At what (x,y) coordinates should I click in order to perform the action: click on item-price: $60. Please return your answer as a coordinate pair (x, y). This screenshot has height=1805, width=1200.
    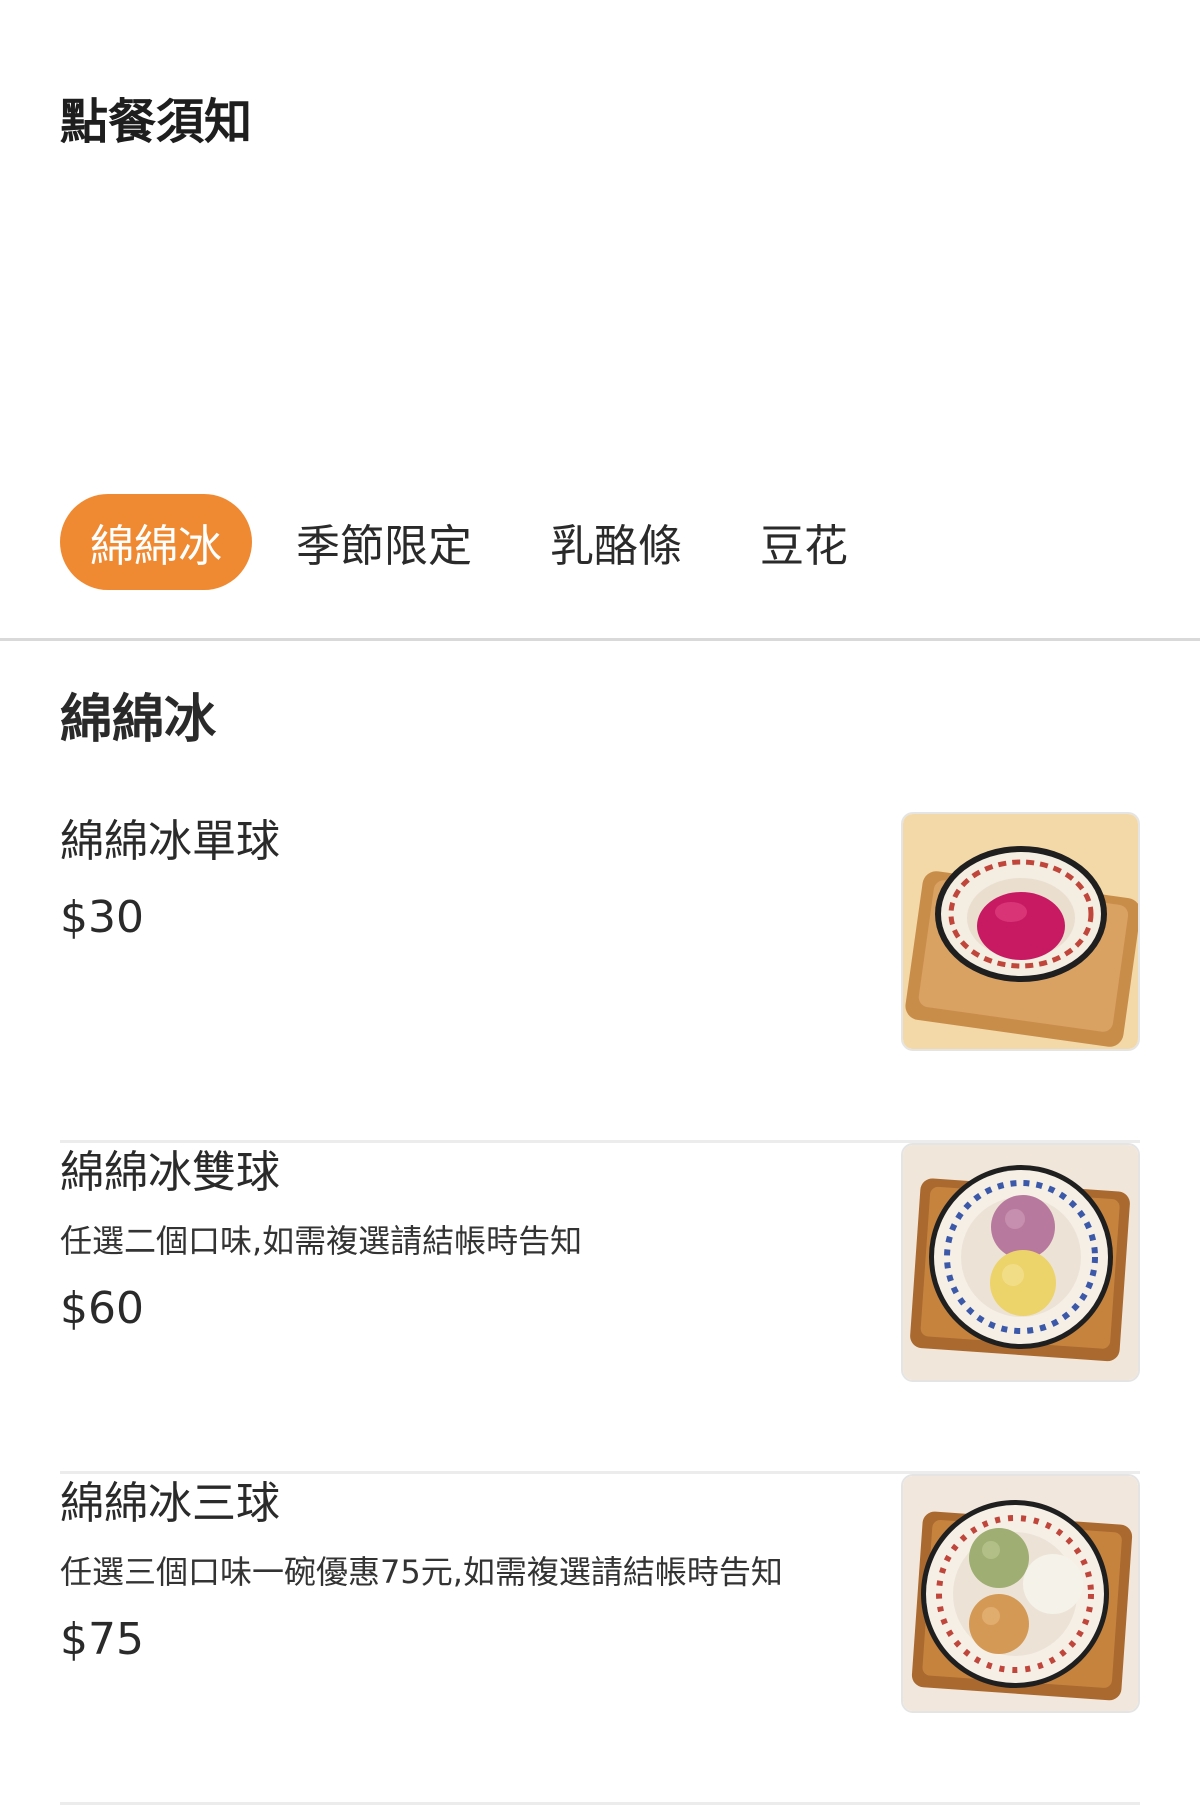
    Looking at the image, I should click on (102, 1308).